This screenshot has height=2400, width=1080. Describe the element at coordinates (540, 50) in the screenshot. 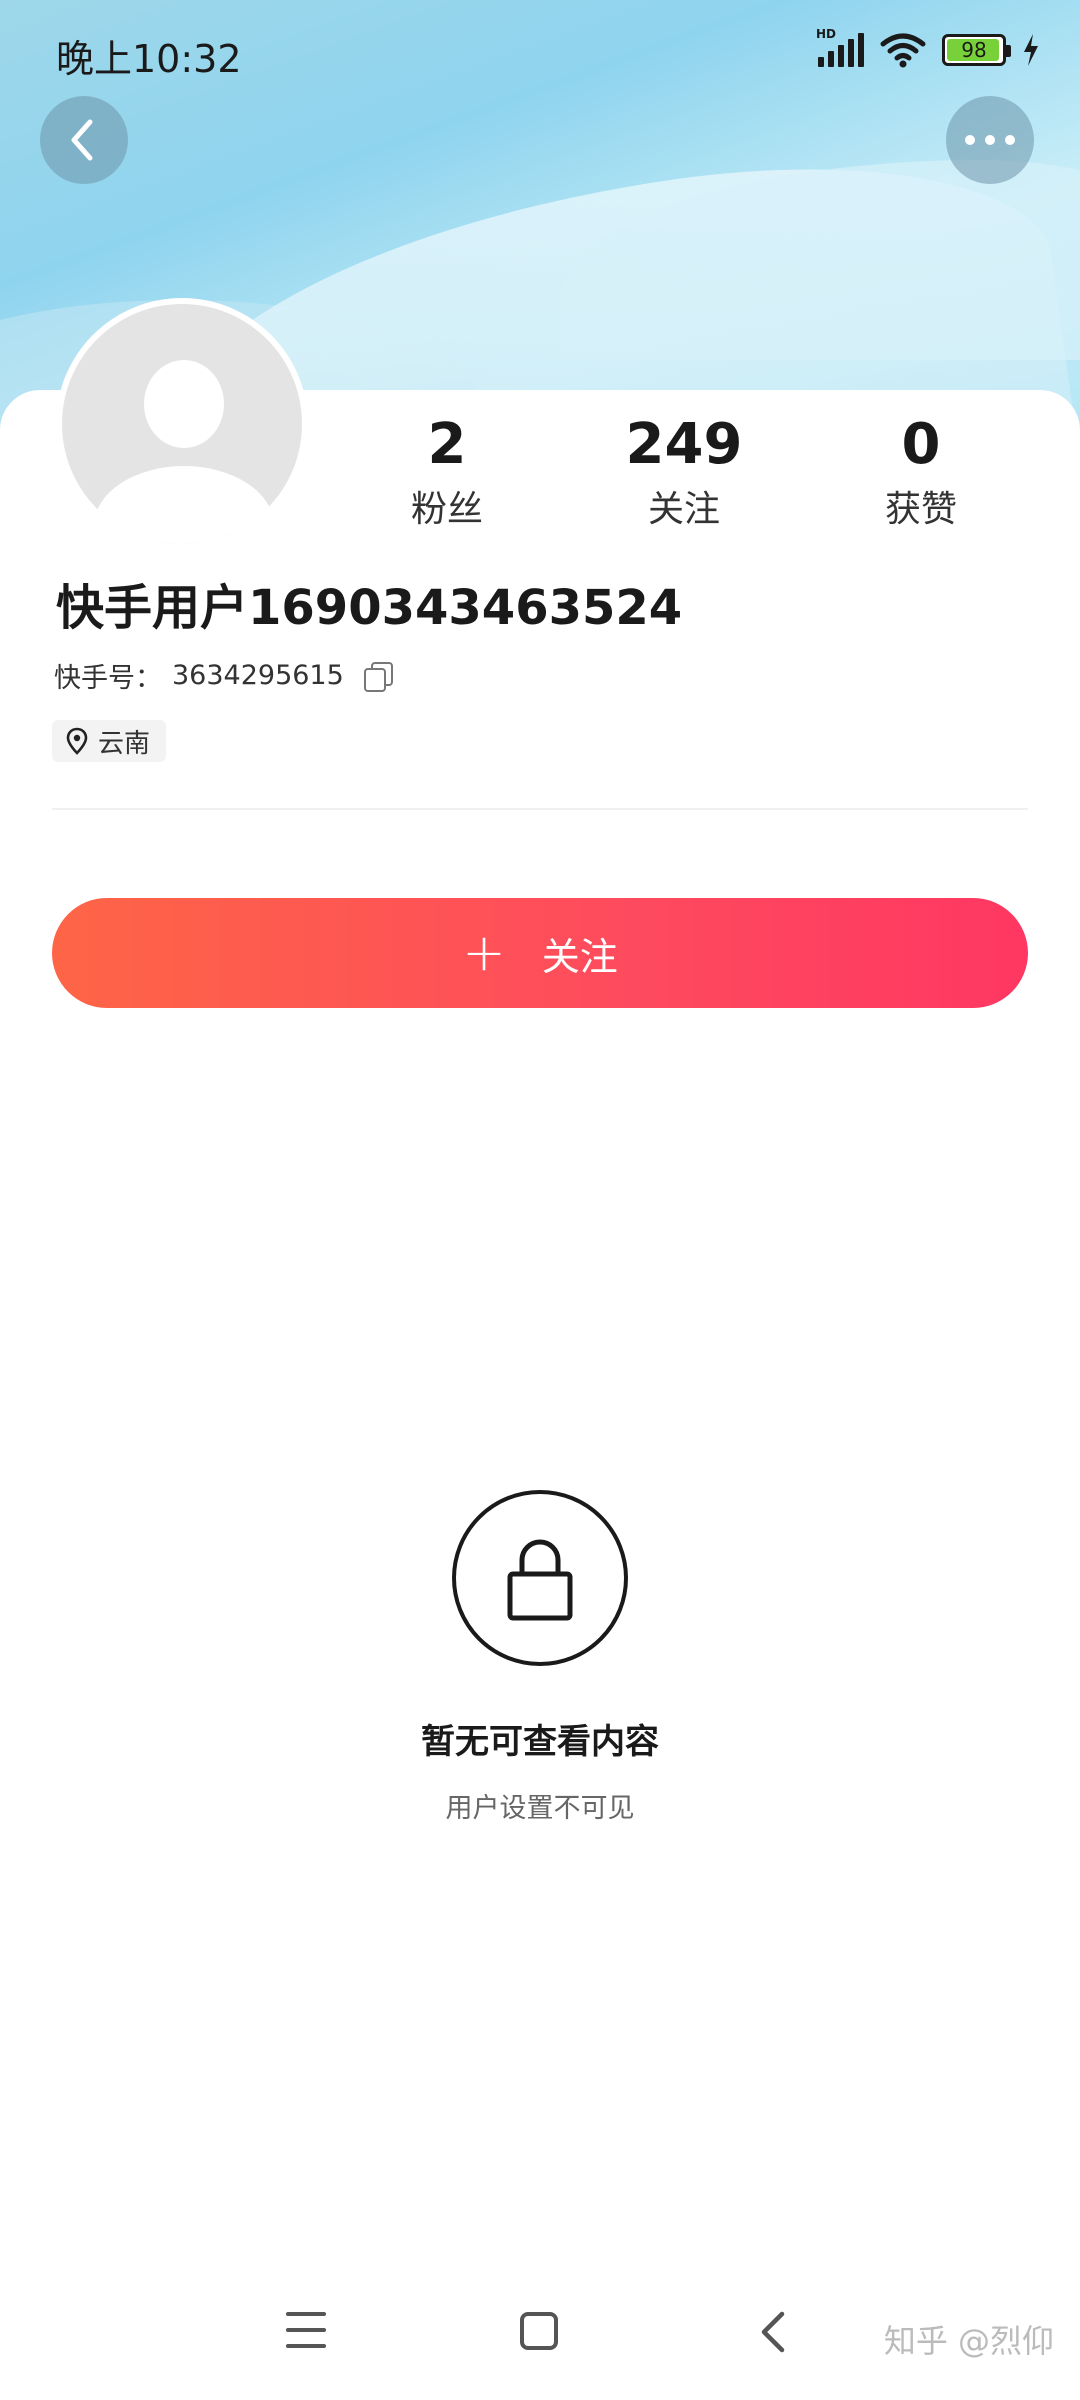

I see `status-bar: 晚上10:32 HD 98` at that location.